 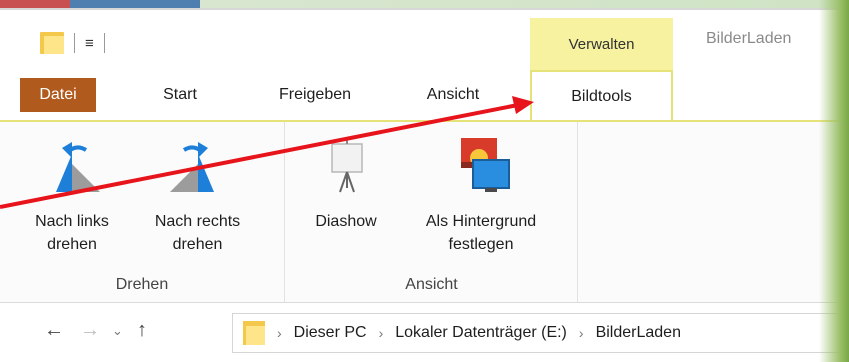 What do you see at coordinates (72, 196) in the screenshot?
I see `rotate-left-button: Nach links drehen` at bounding box center [72, 196].